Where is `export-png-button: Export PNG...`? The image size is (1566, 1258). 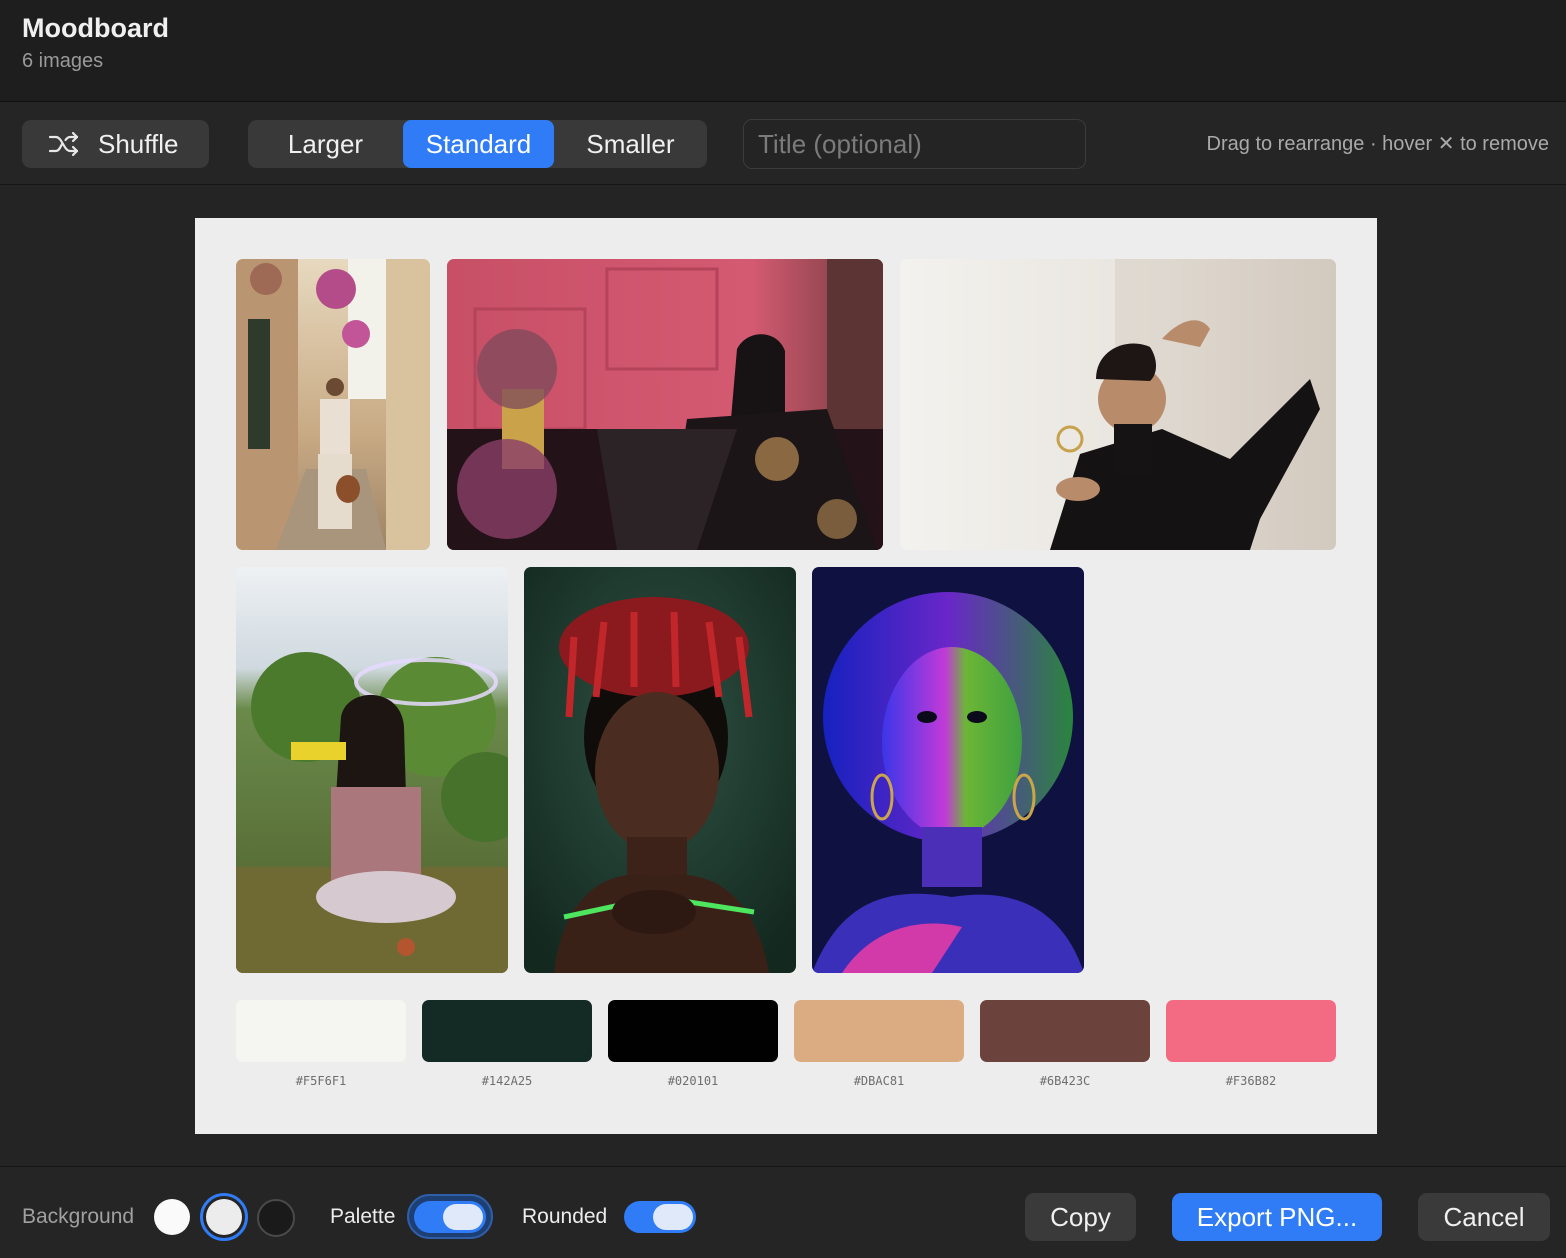
export-png-button: Export PNG... is located at coordinates (1277, 1217).